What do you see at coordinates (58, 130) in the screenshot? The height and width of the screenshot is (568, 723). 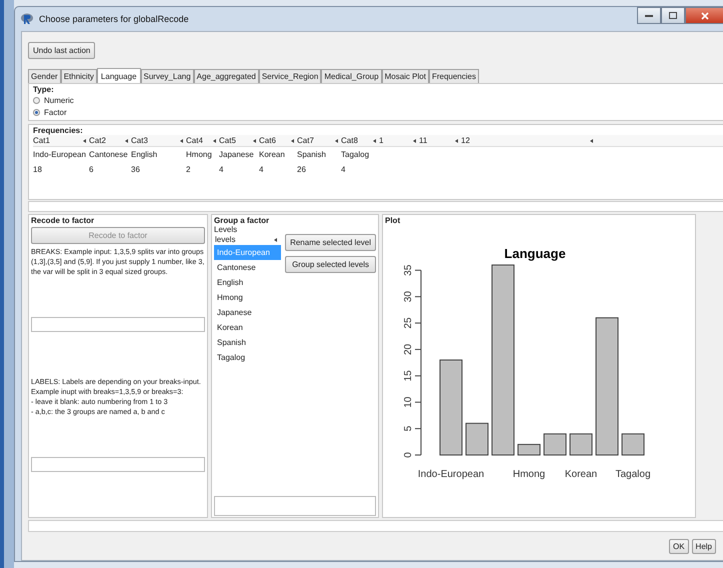 I see `frequencies-label: Frequencies:` at bounding box center [58, 130].